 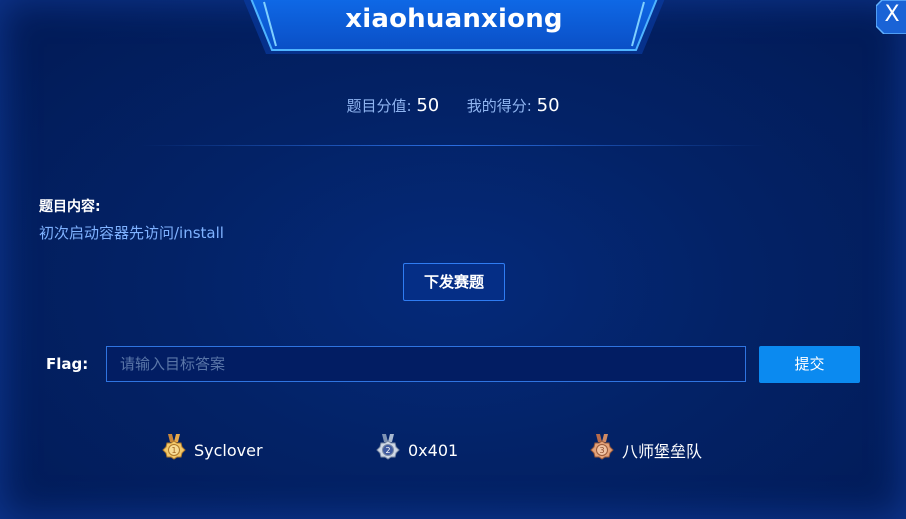 I want to click on dialog-title: xiaohuanxiong, so click(x=454, y=19).